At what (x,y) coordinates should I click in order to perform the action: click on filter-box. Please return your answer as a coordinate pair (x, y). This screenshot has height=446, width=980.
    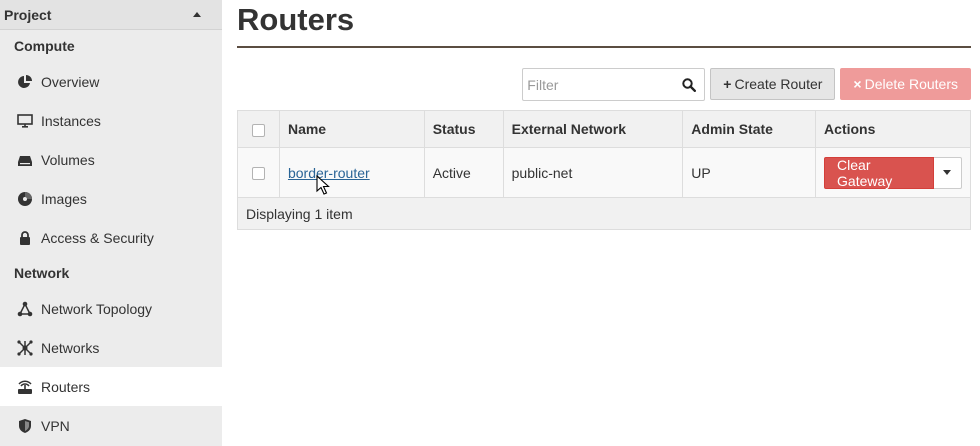
    Looking at the image, I should click on (614, 84).